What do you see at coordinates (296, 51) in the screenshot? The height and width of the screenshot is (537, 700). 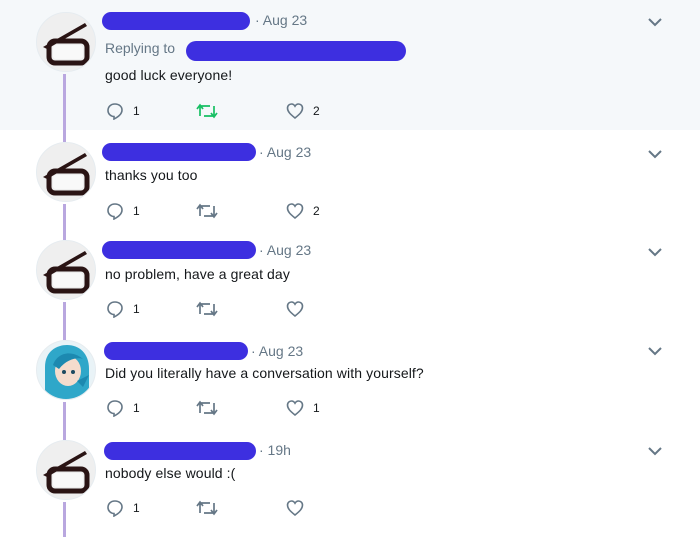 I see `redacted-reply-handle` at bounding box center [296, 51].